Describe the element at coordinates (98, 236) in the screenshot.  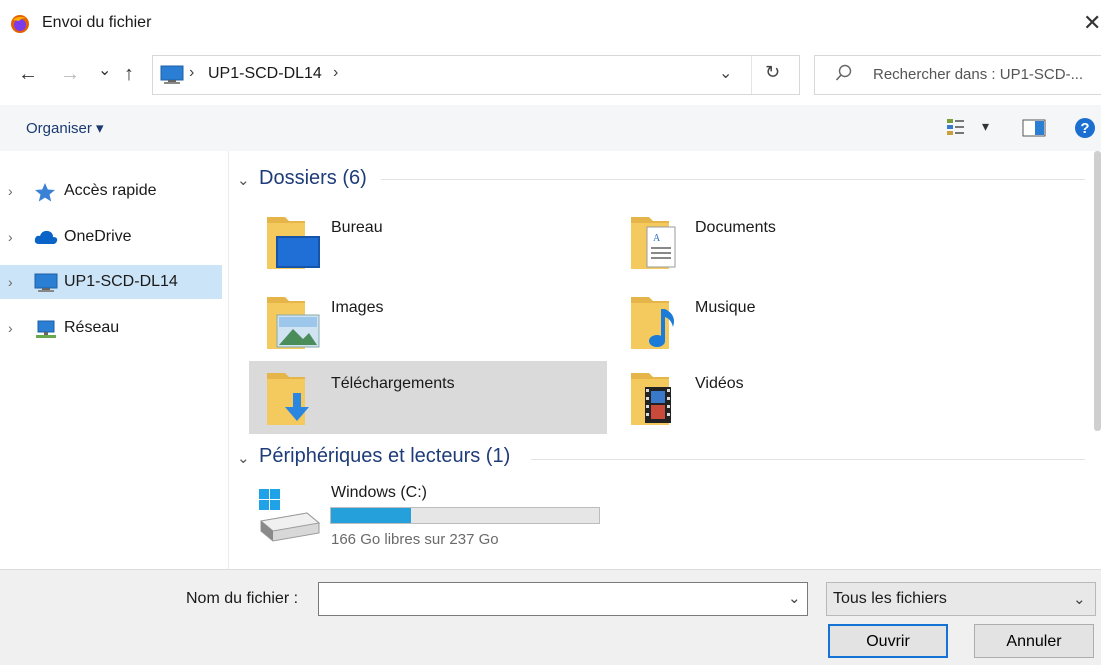
I see `sidebar-item-label: OneDrive` at that location.